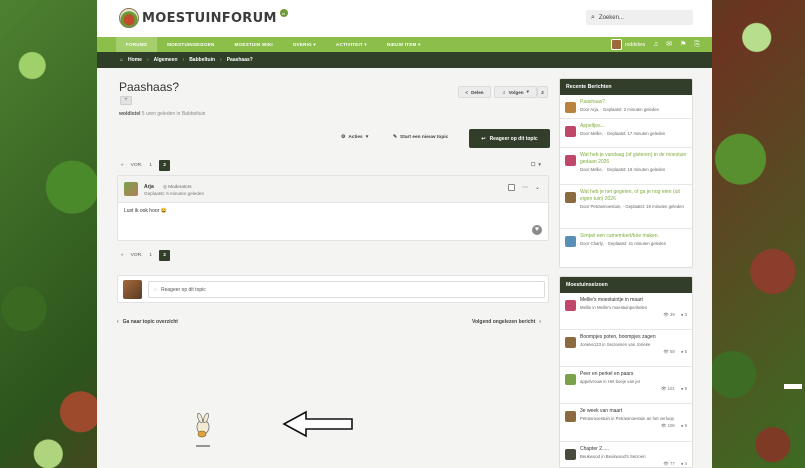 Image resolution: width=805 pixels, height=468 pixels. Describe the element at coordinates (149, 87) in the screenshot. I see `page-title: Paashaas?` at that location.